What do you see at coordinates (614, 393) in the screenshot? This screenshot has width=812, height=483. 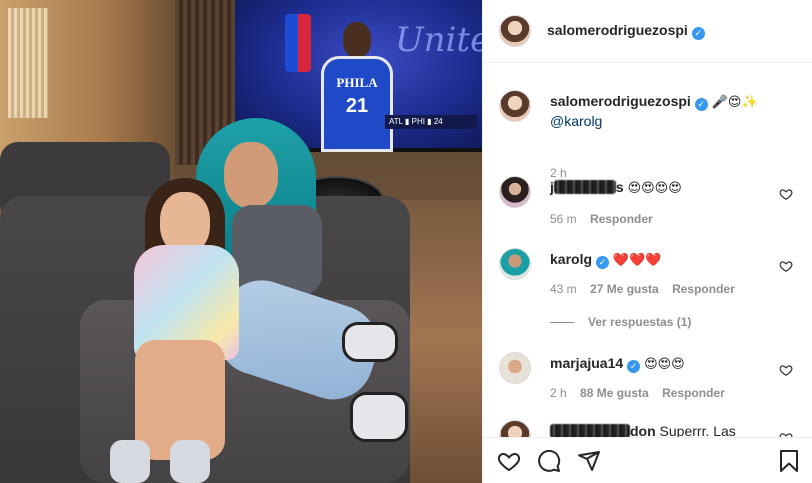 I see `likes-count: 88 Me gusta` at bounding box center [614, 393].